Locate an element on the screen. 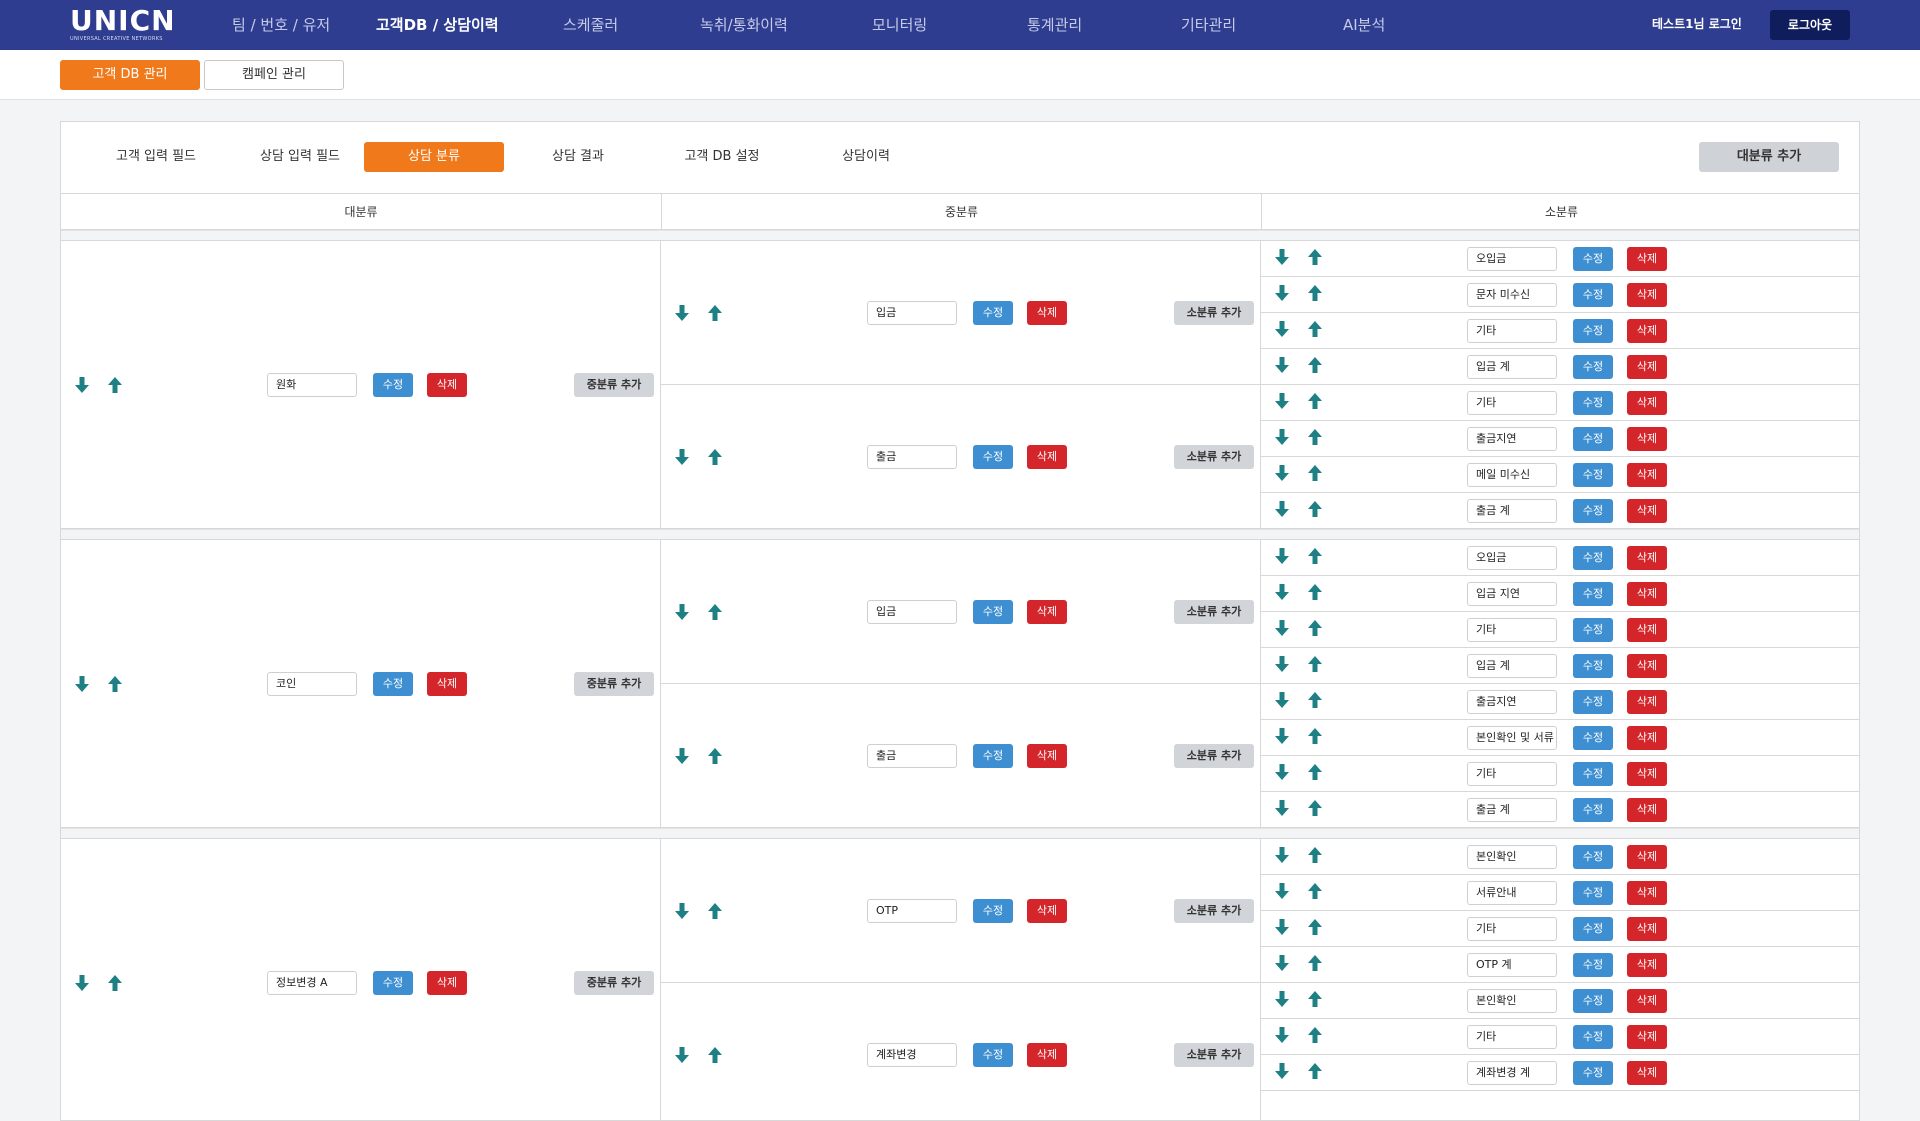 The image size is (1920, 1121). minor-category-input: 입금 계 is located at coordinates (1512, 666).